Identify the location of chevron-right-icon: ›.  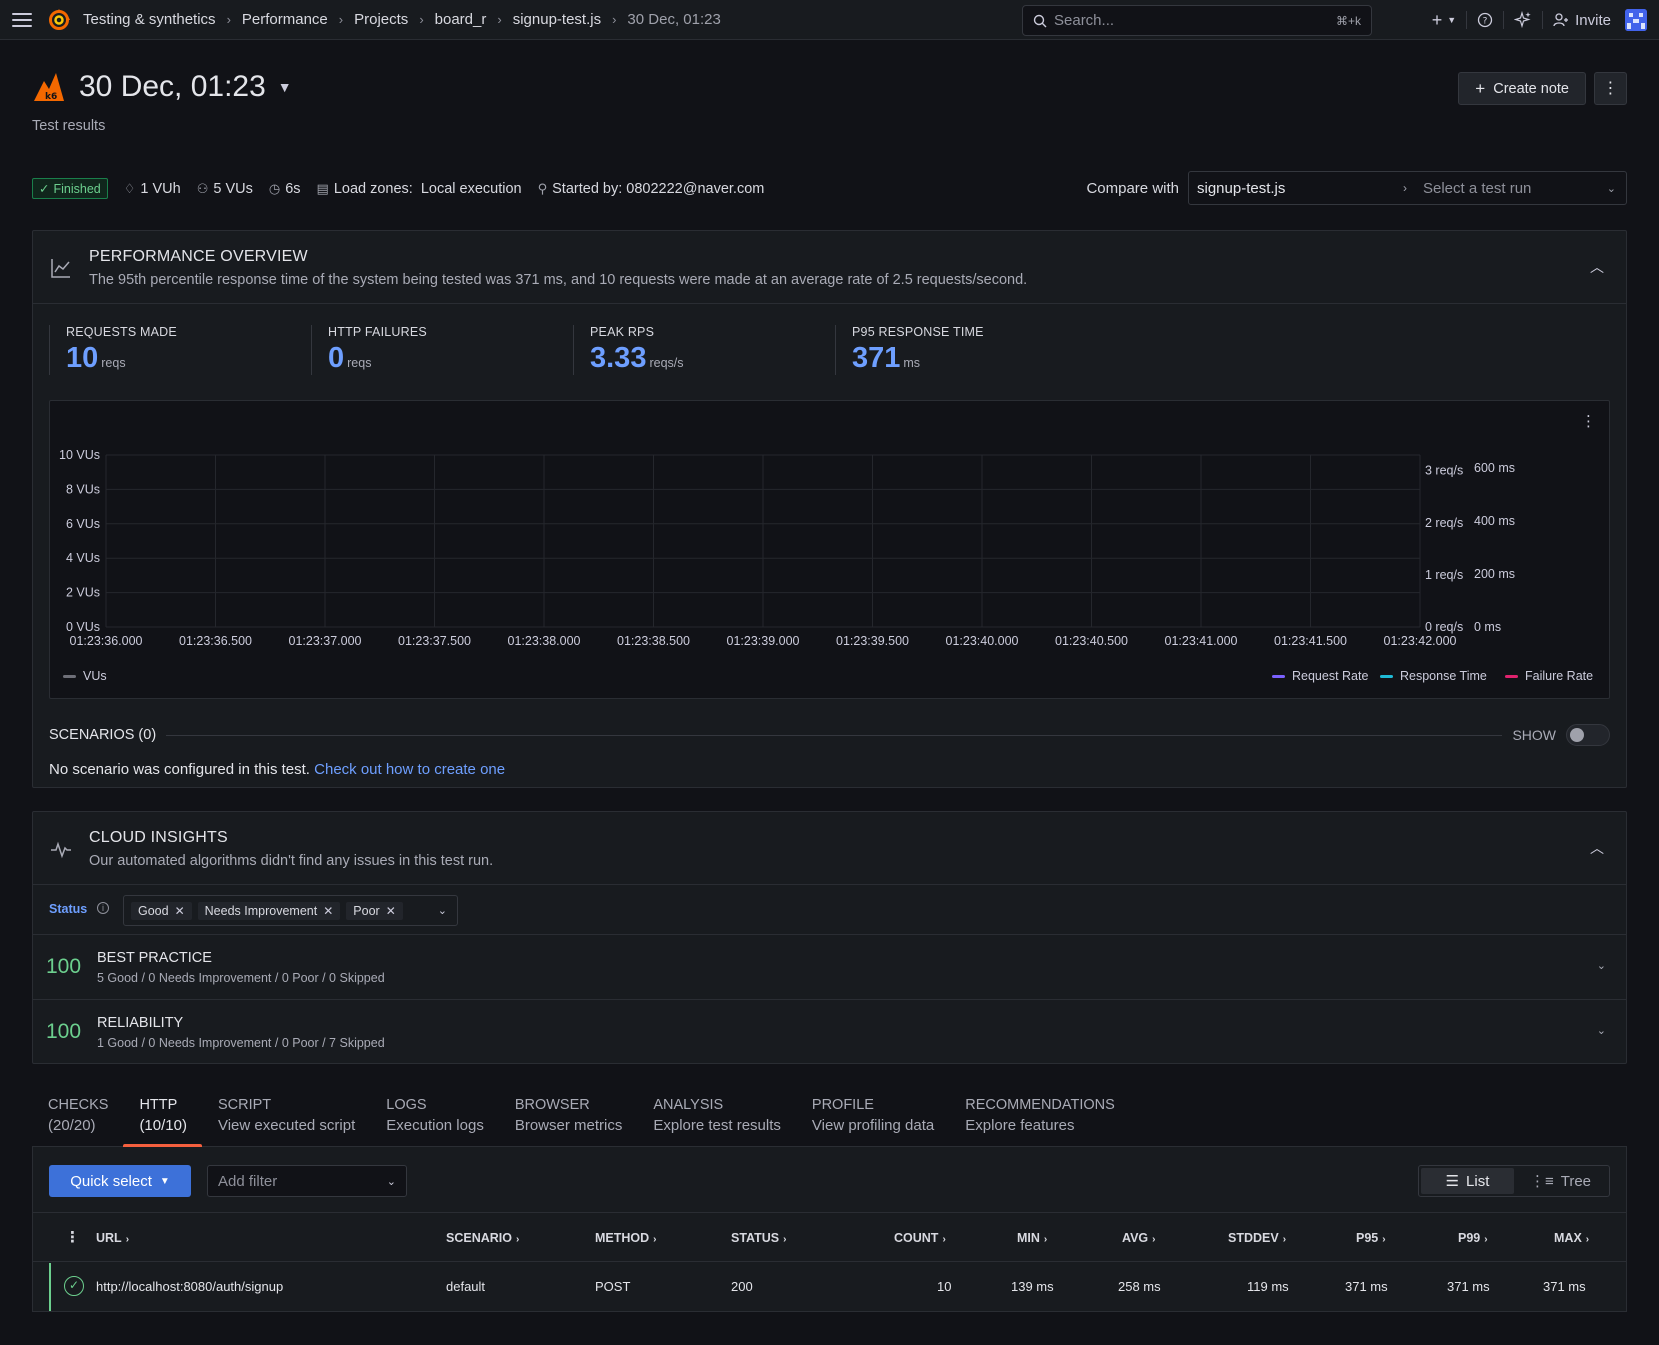
(228, 19).